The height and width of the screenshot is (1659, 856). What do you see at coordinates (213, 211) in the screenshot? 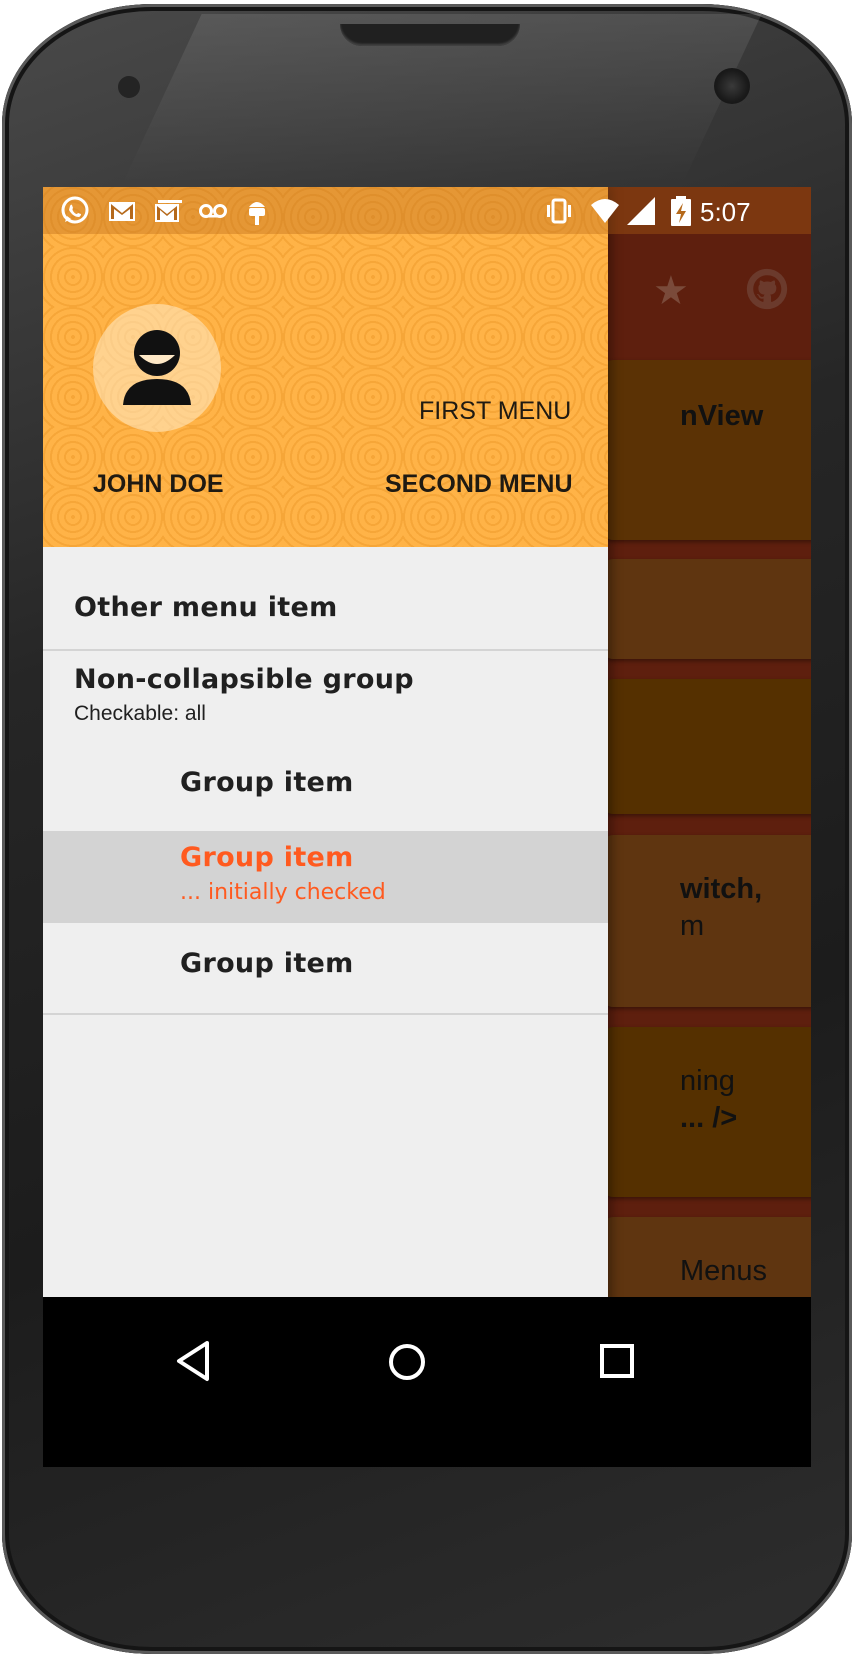
I see `voicemail-icon` at bounding box center [213, 211].